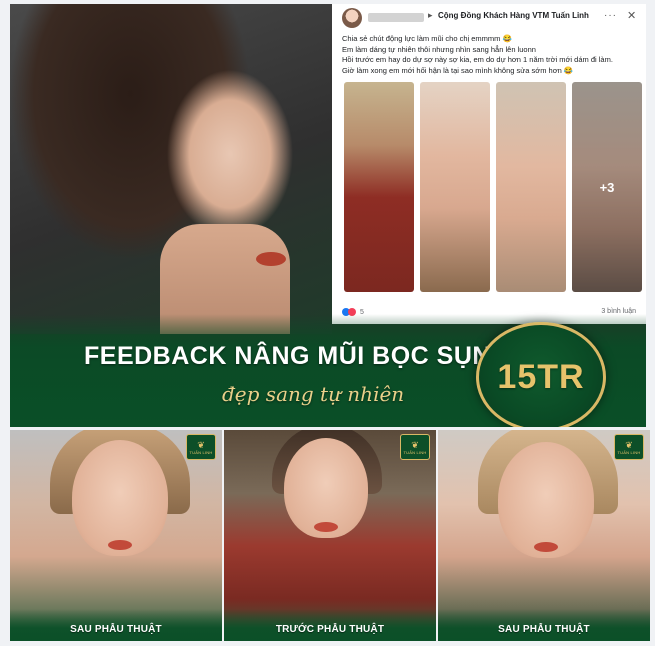 The height and width of the screenshot is (646, 655). Describe the element at coordinates (271, 259) in the screenshot. I see `portrait-lips` at that location.